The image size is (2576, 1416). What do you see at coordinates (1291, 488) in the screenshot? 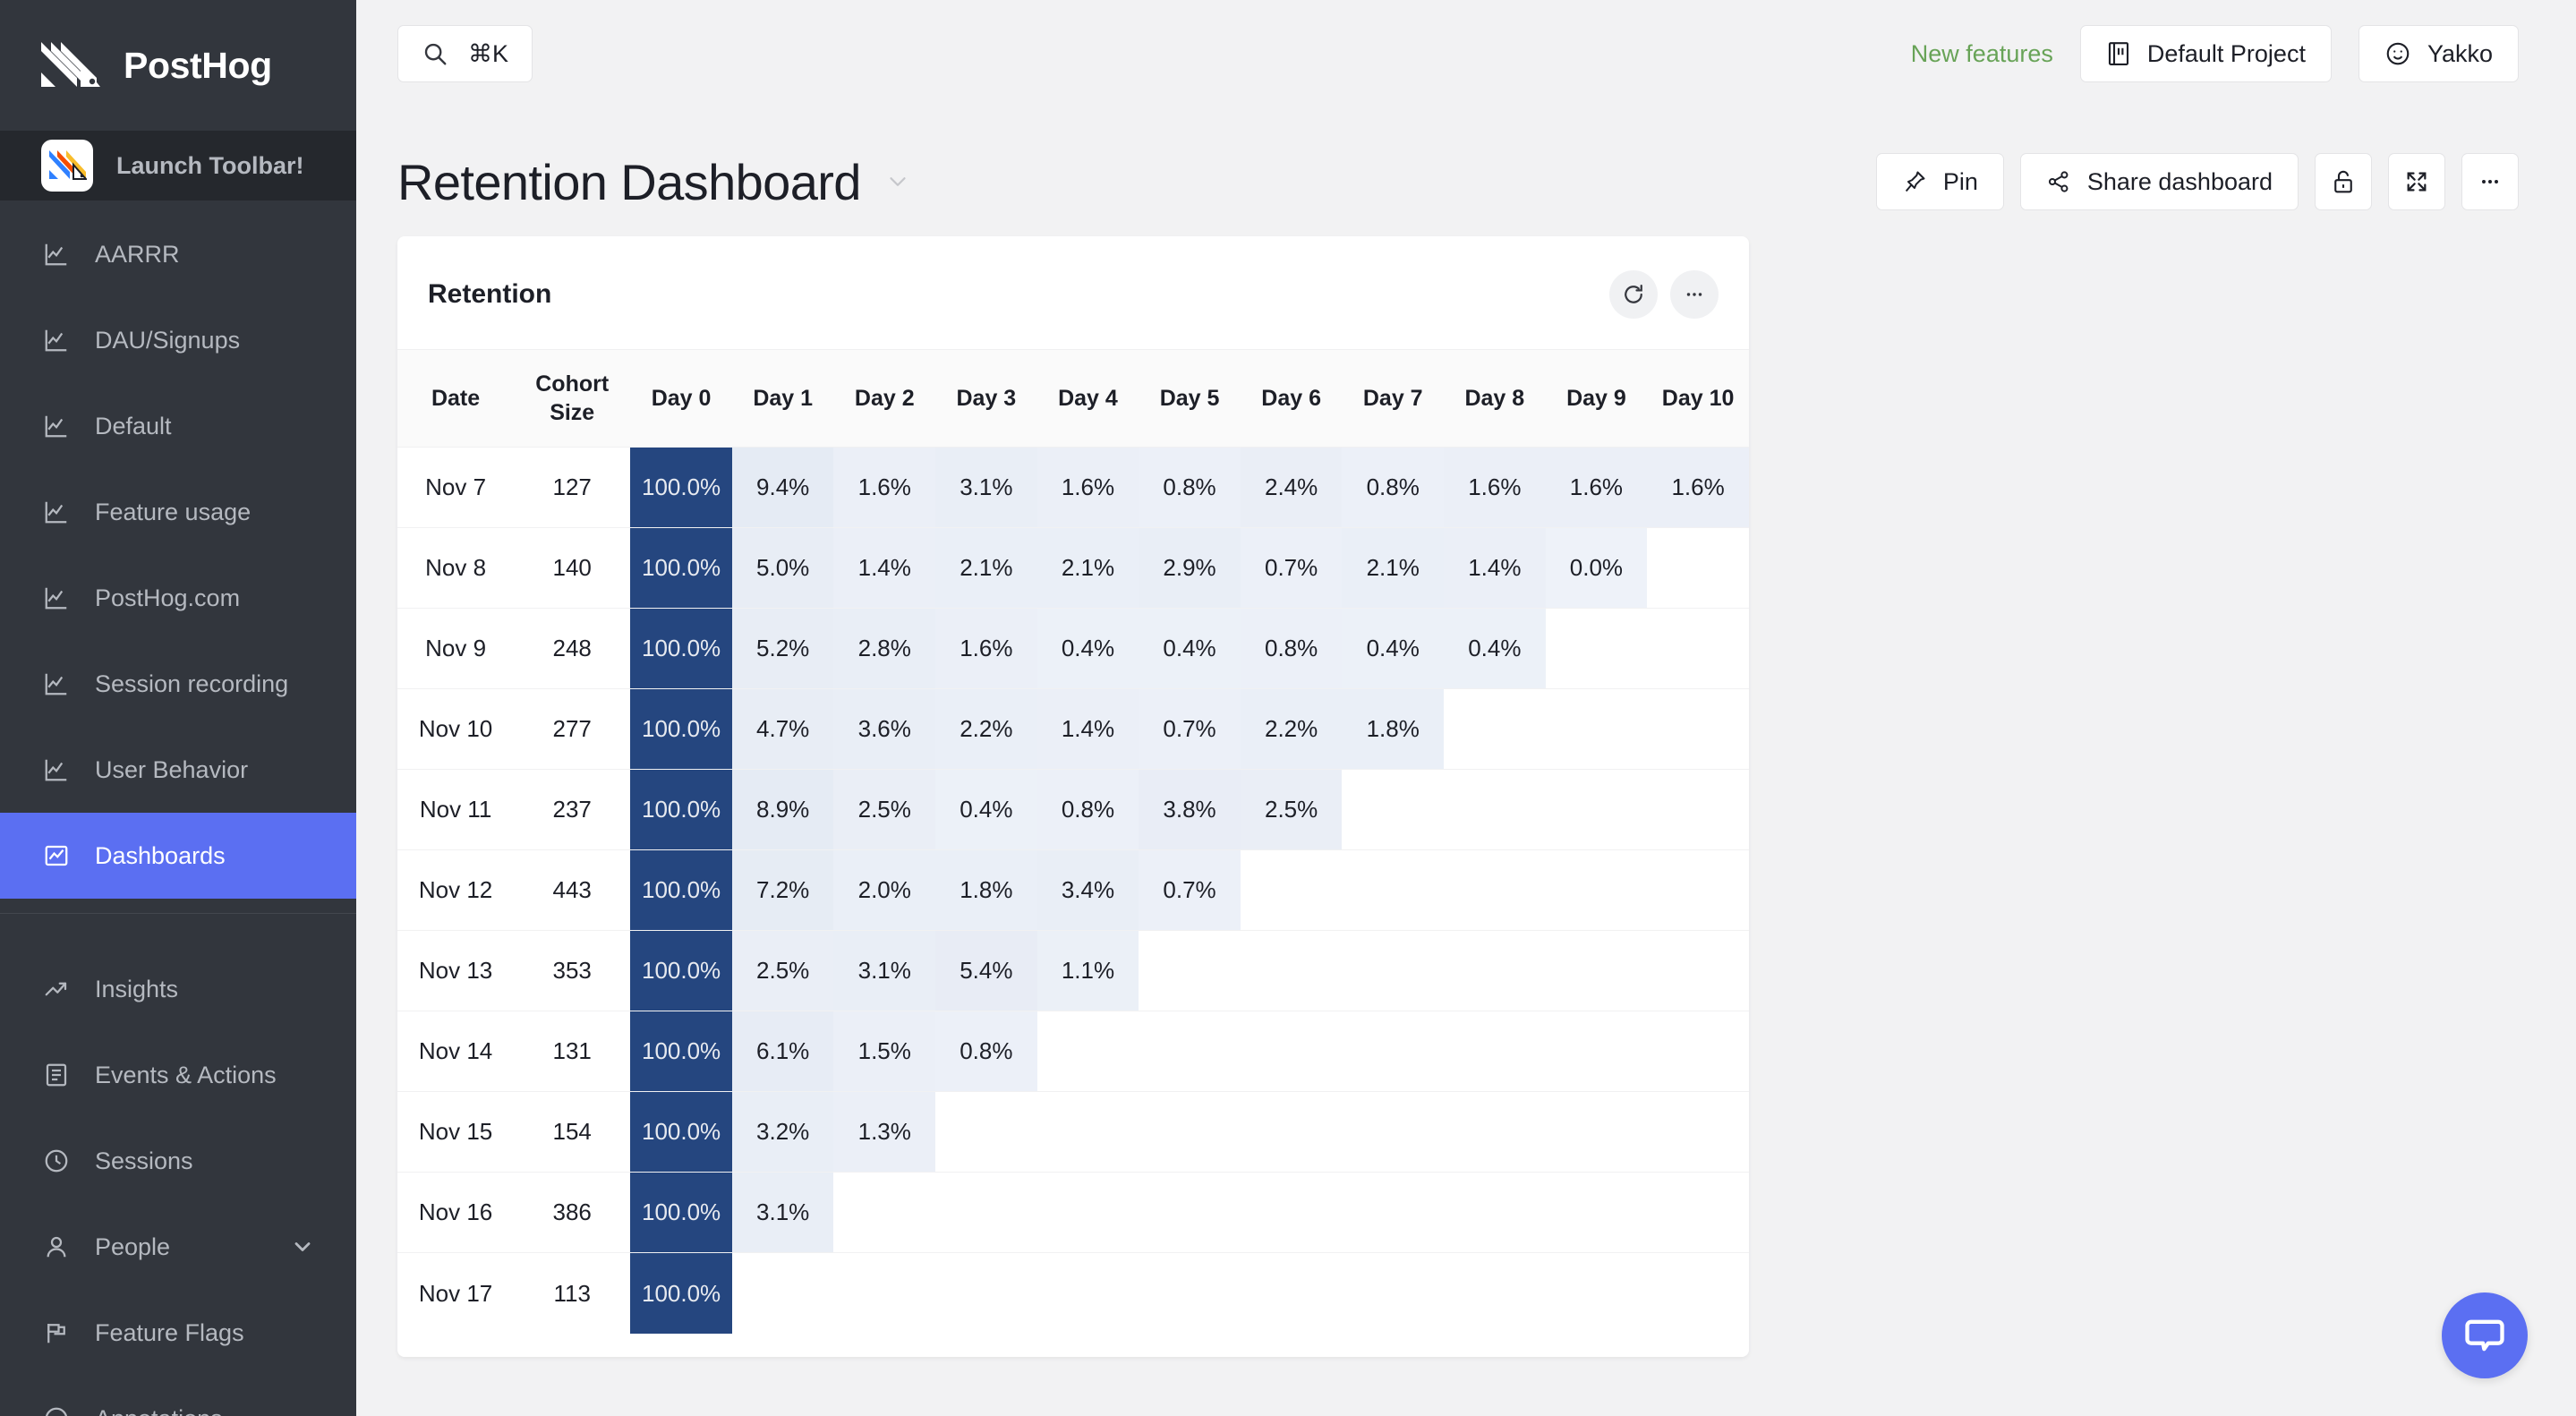
I see `cell-retention-value: 2.4%` at bounding box center [1291, 488].